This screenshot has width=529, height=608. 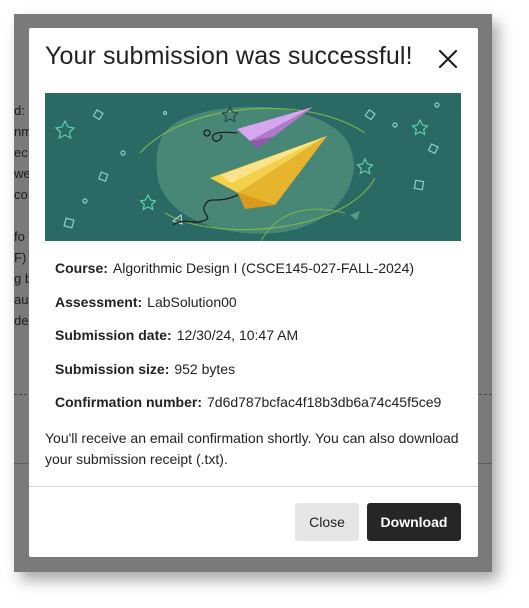 I want to click on dialog-title: Your submission was successful!, so click(x=229, y=56).